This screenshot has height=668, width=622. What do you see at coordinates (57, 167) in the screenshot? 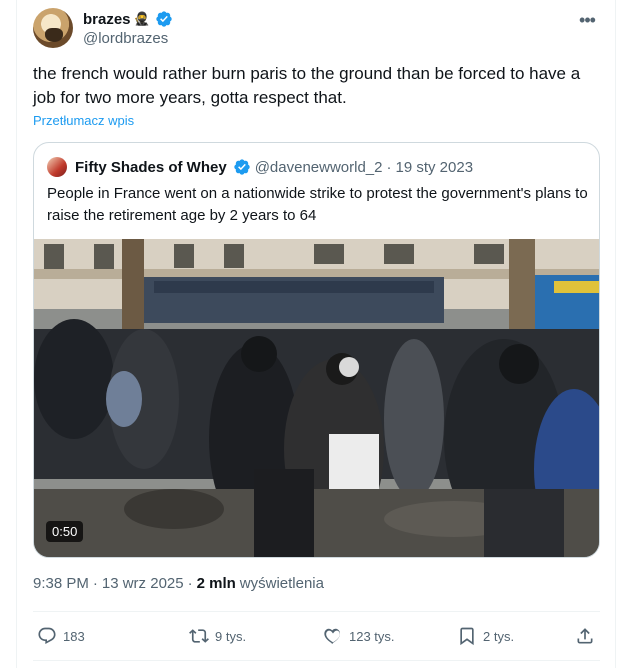
I see `quoted-author-avatar` at bounding box center [57, 167].